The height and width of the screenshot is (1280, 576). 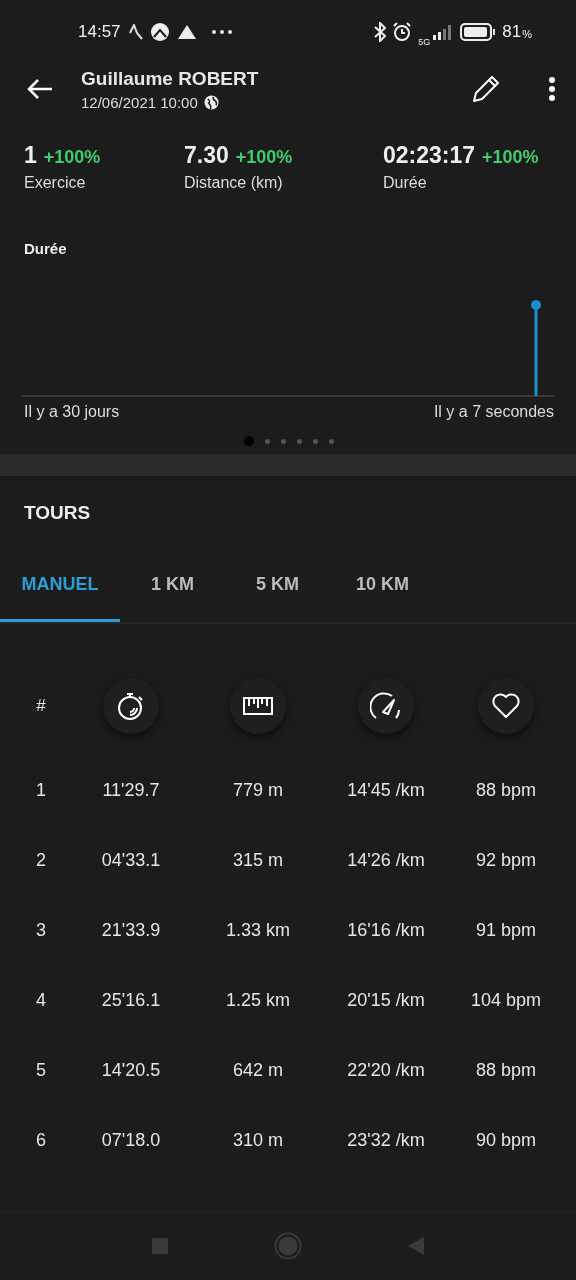 I want to click on stat-label: Distance (km), so click(x=234, y=183).